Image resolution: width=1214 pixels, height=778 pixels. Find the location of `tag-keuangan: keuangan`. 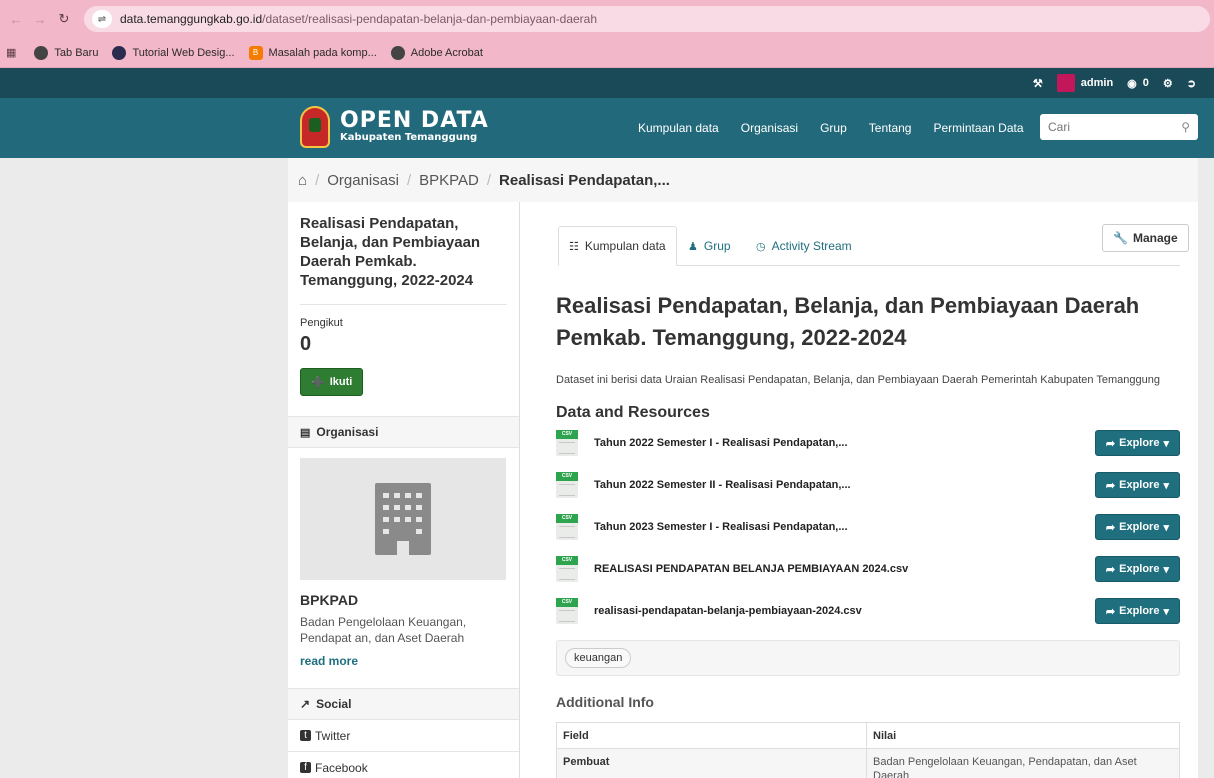

tag-keuangan: keuangan is located at coordinates (598, 658).